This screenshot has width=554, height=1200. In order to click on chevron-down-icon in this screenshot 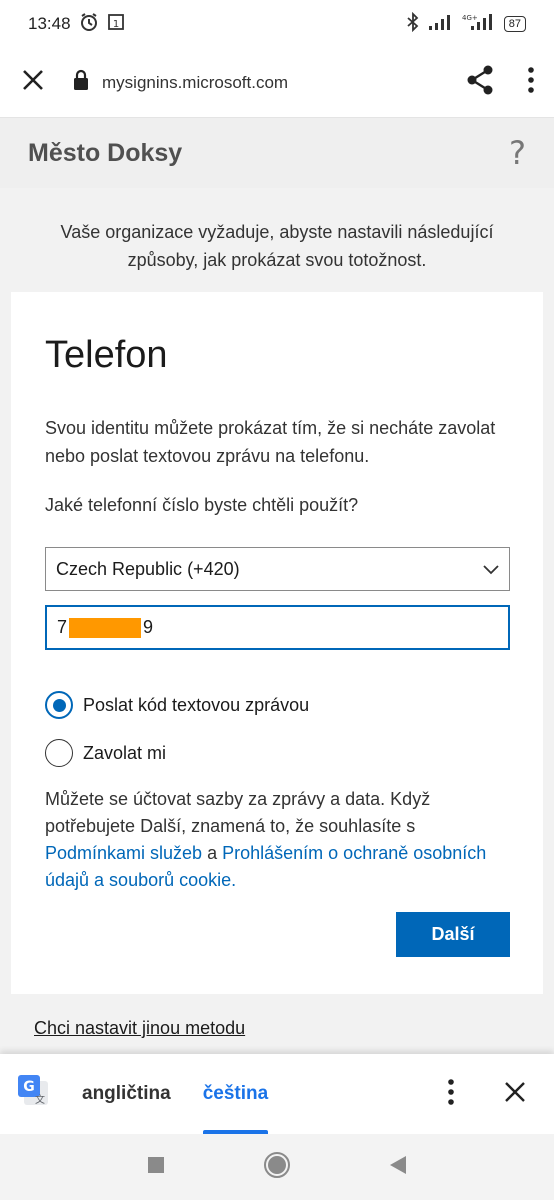, I will do `click(491, 569)`.